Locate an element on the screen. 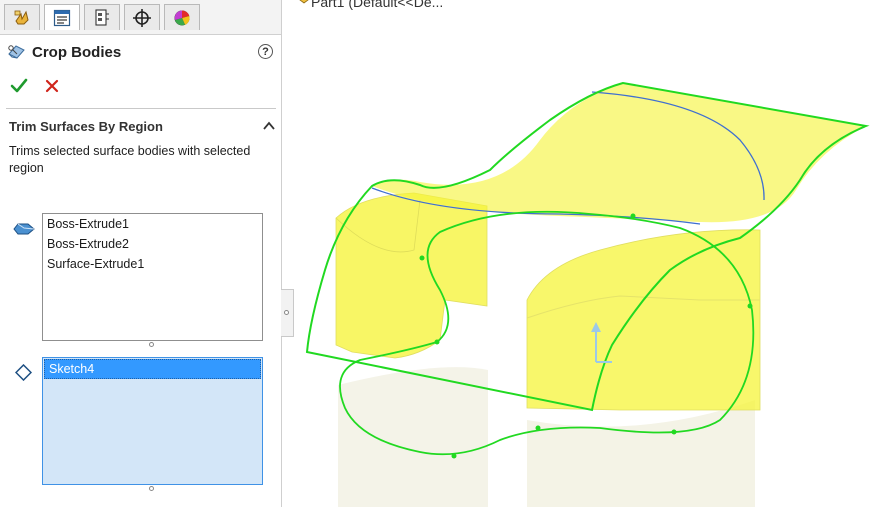 The image size is (895, 507). list-item: Boss-Extrude2 is located at coordinates (152, 244).